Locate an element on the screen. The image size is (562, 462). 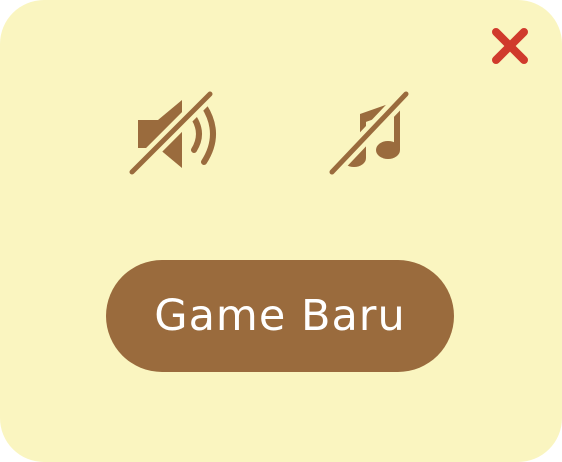
sound-toggle-button is located at coordinates (180, 134).